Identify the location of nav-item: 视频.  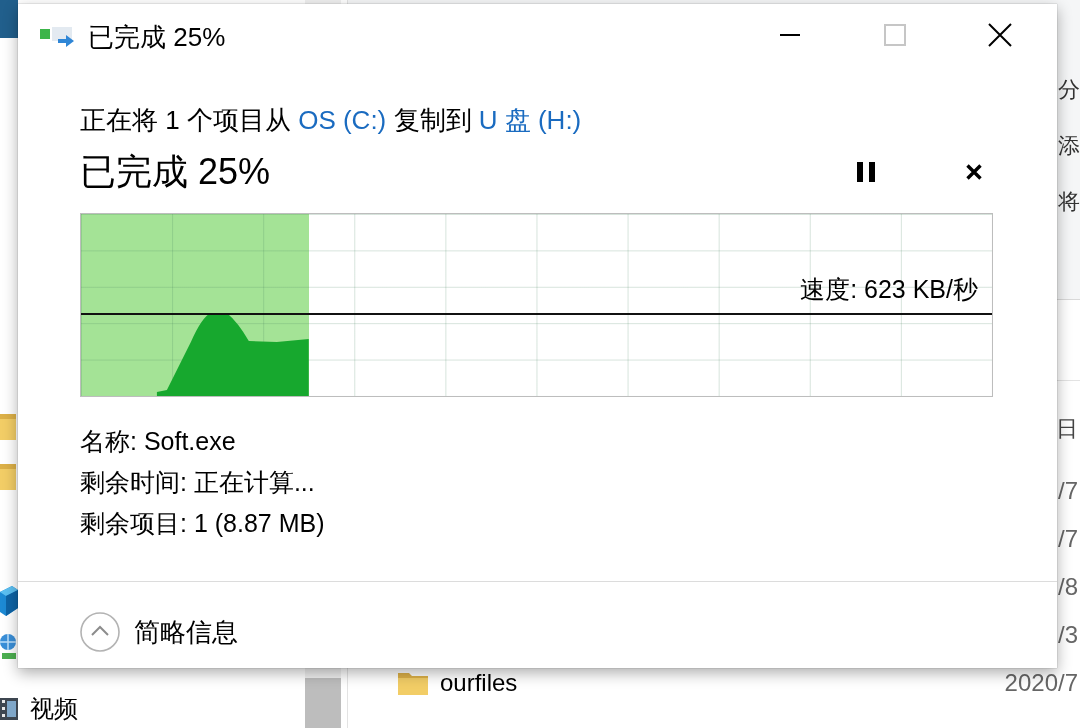
(39, 709).